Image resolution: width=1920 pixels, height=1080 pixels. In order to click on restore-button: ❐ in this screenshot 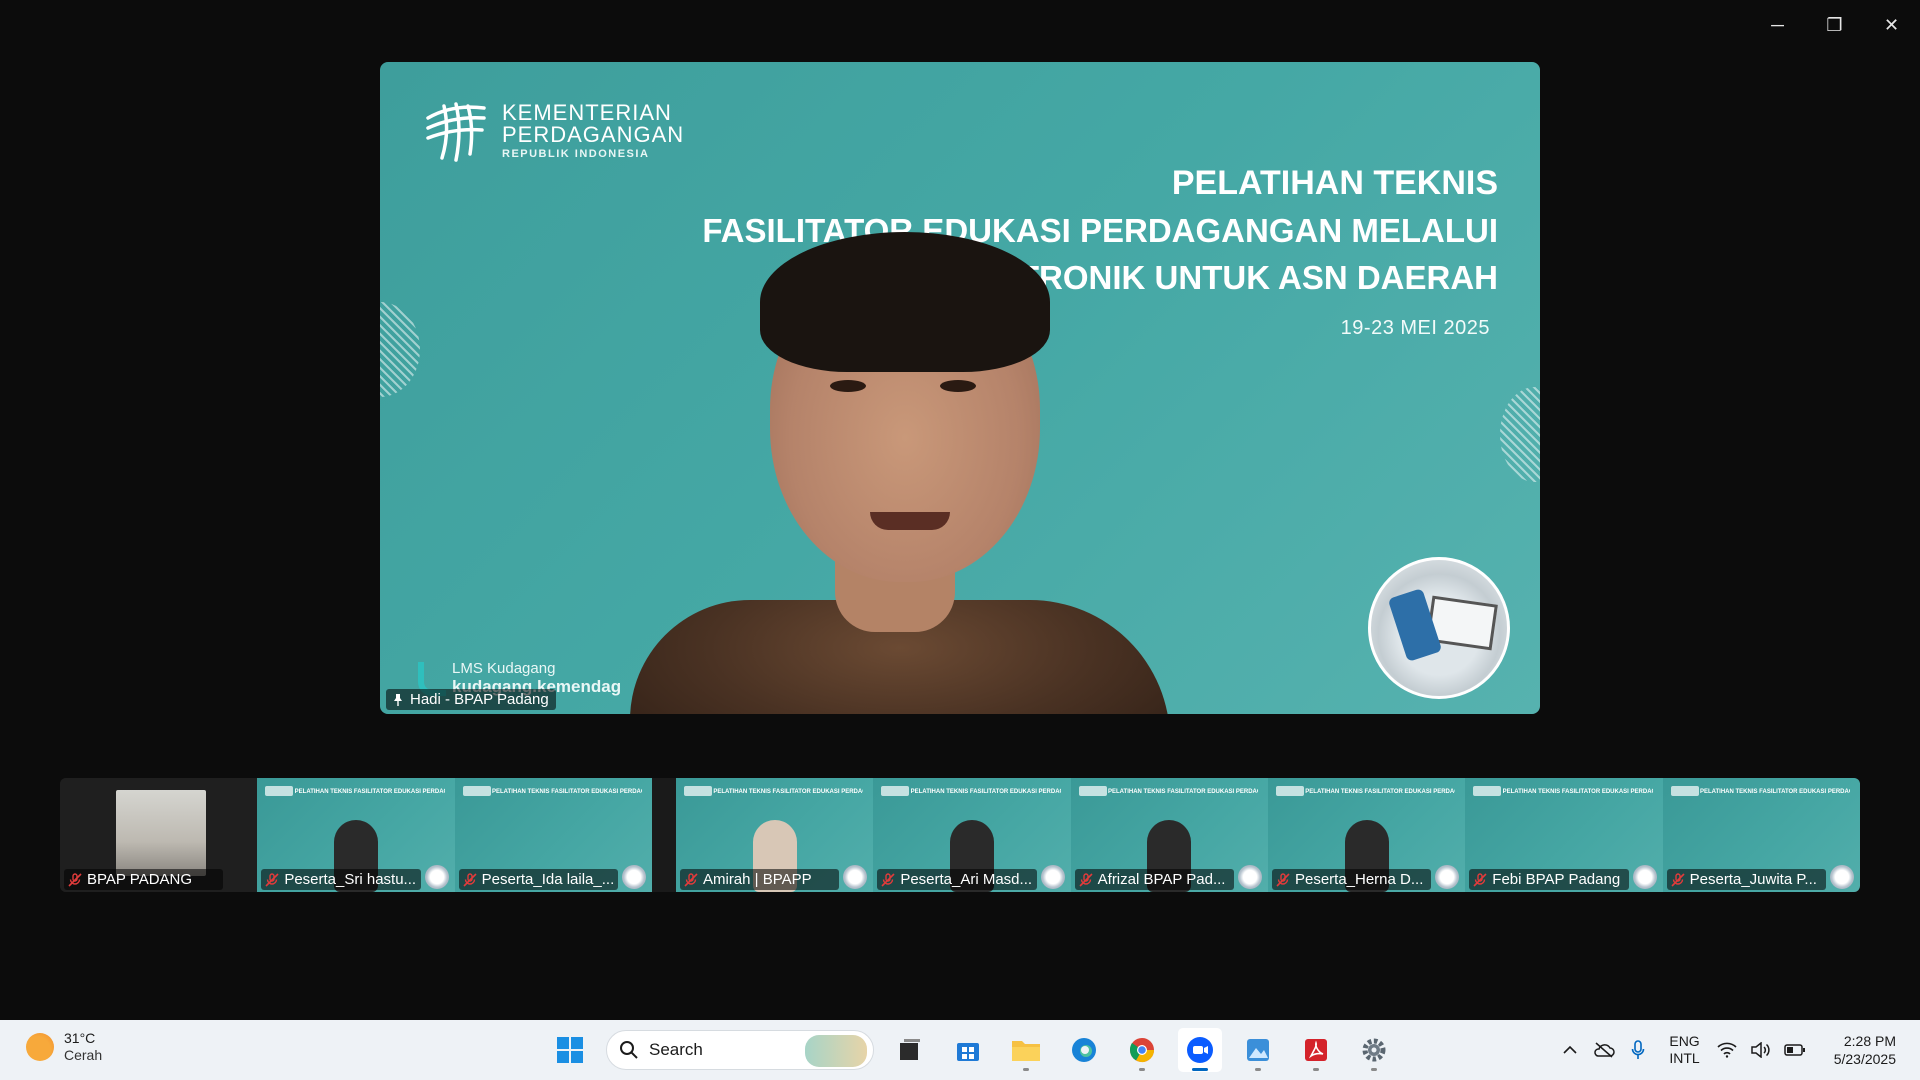, I will do `click(1834, 25)`.